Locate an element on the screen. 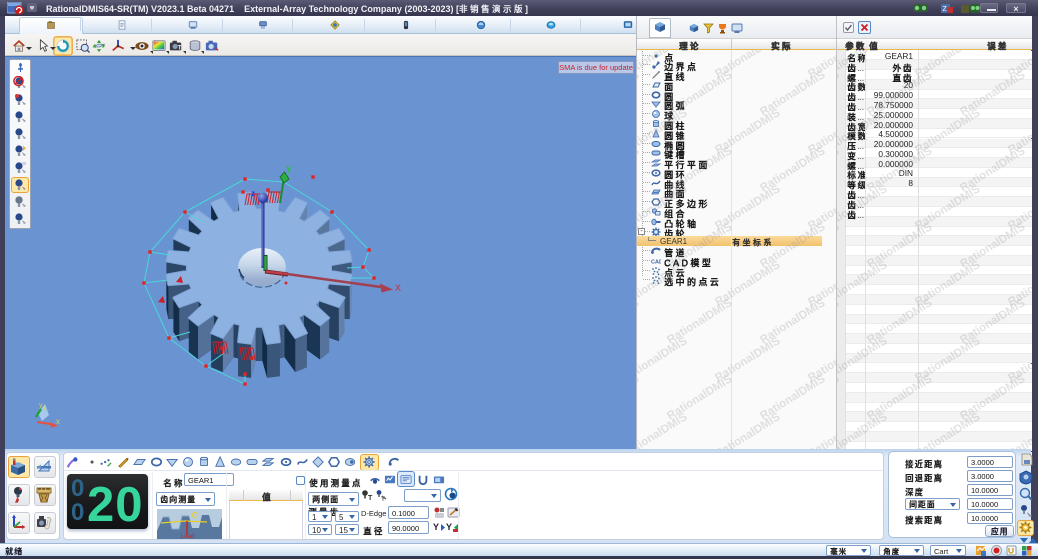 The width and height of the screenshot is (1038, 559). svg-text: Z is located at coordinates (945, 9).